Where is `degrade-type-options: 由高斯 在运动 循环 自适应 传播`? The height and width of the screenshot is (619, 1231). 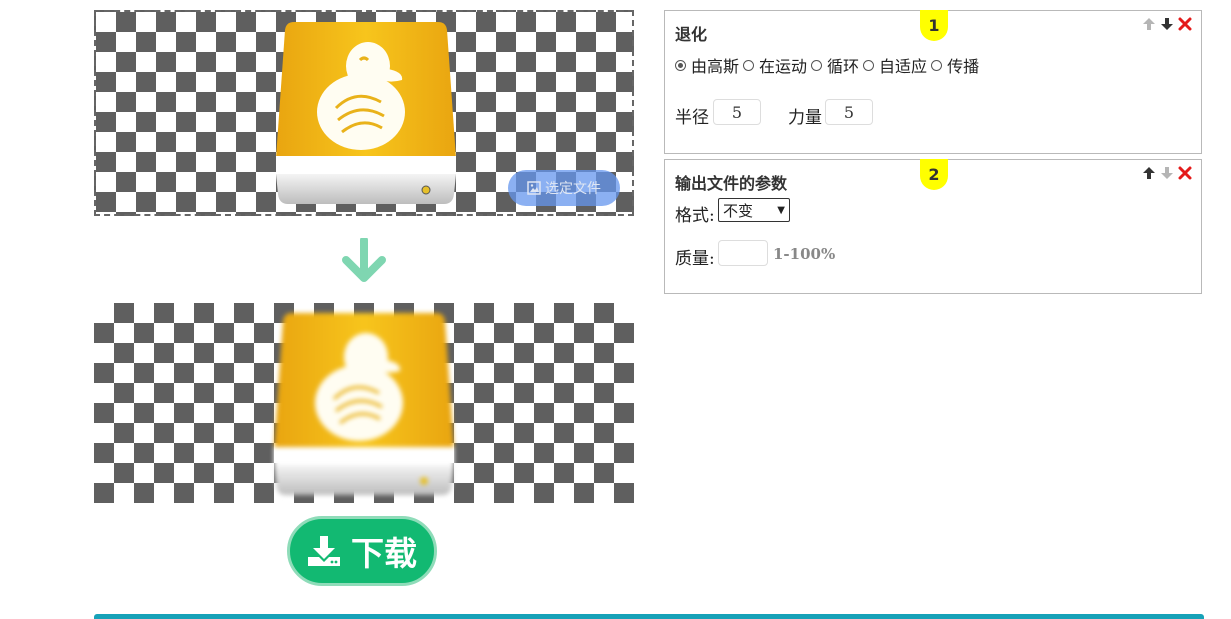 degrade-type-options: 由高斯 在运动 循环 自适应 传播 is located at coordinates (829, 65).